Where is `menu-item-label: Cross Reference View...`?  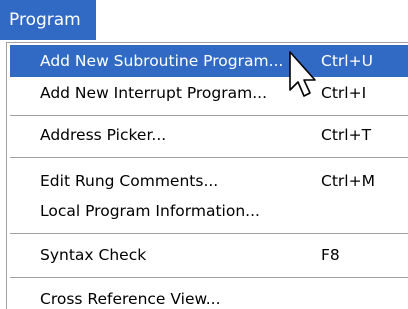
menu-item-label: Cross Reference View... is located at coordinates (130, 299).